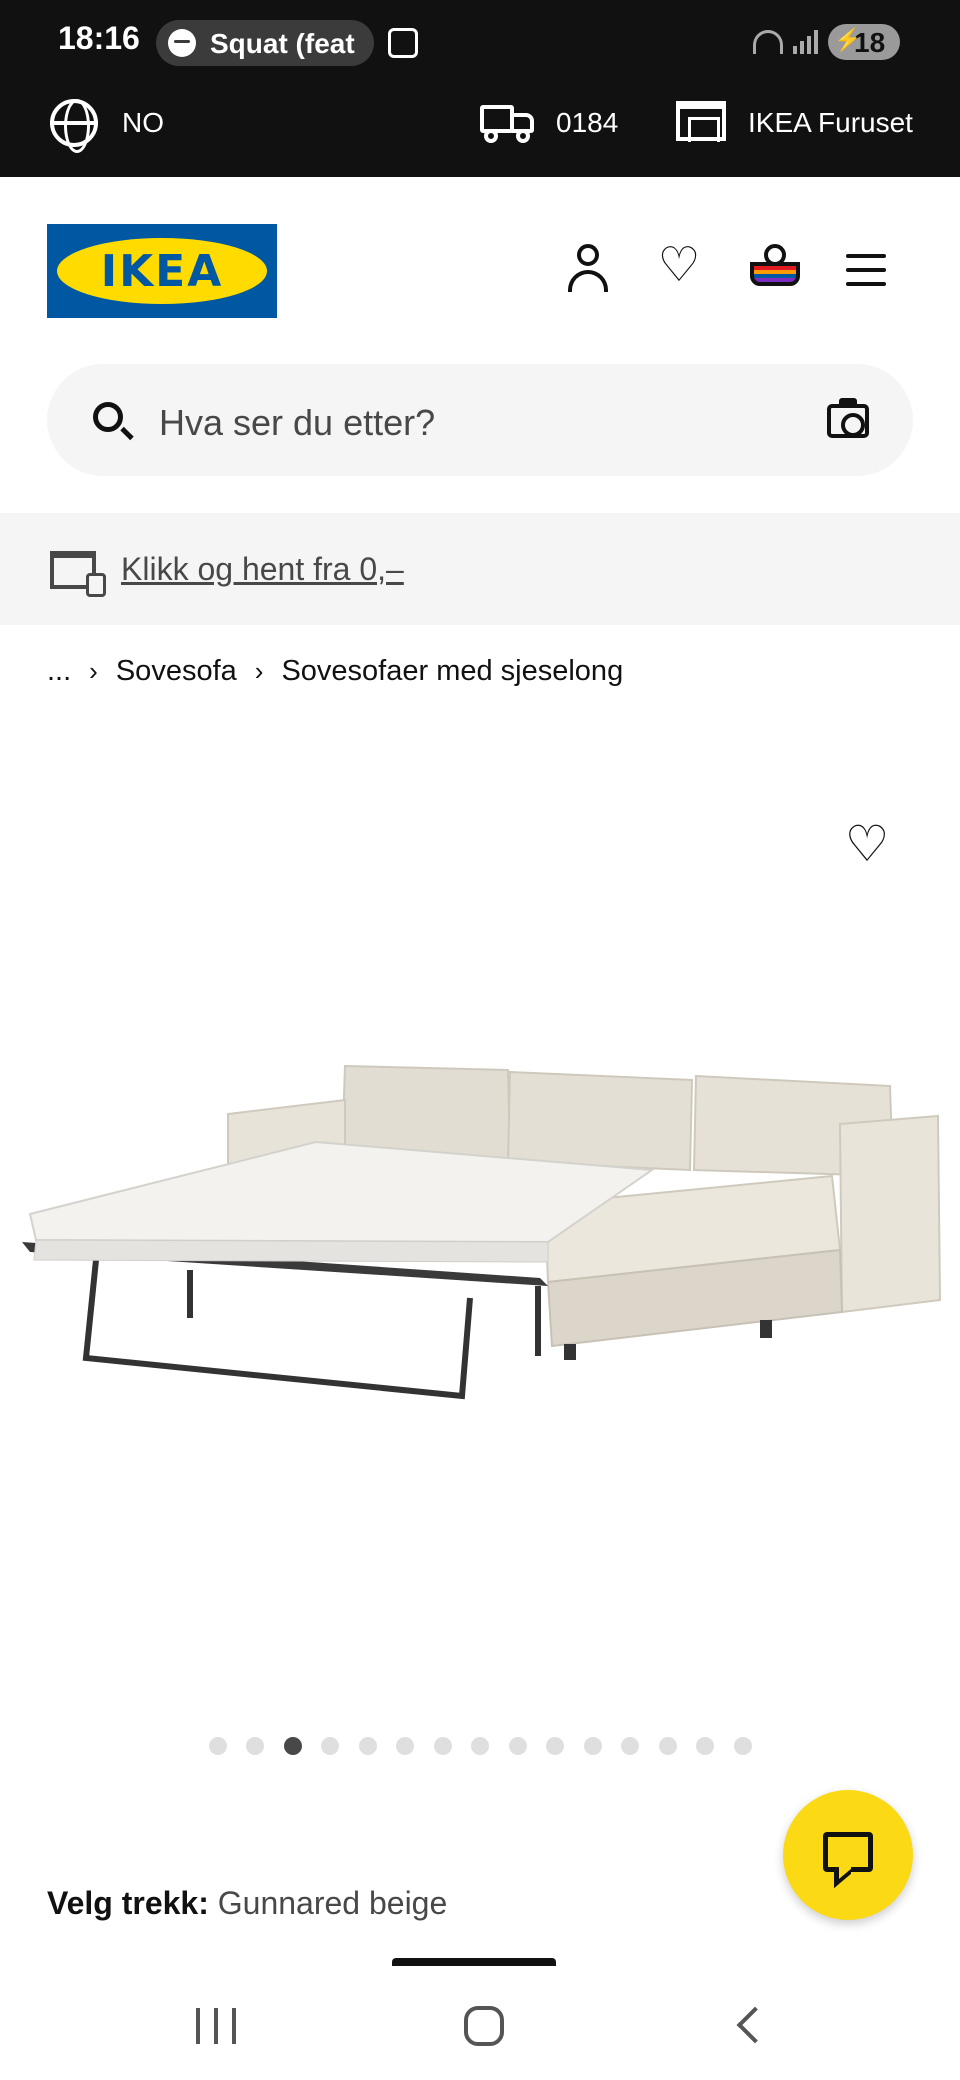 Image resolution: width=960 pixels, height=2080 pixels. I want to click on image-carousel-indicator, so click(480, 1746).